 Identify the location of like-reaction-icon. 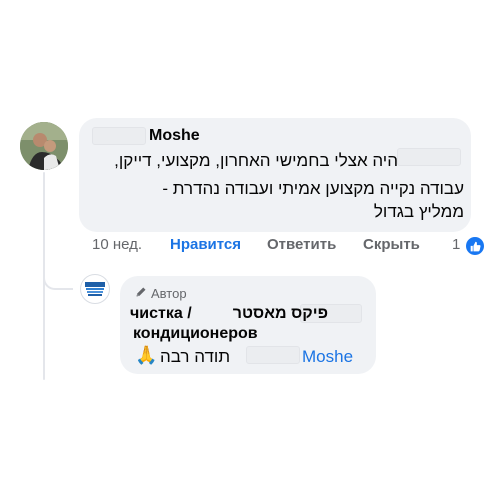
(475, 246).